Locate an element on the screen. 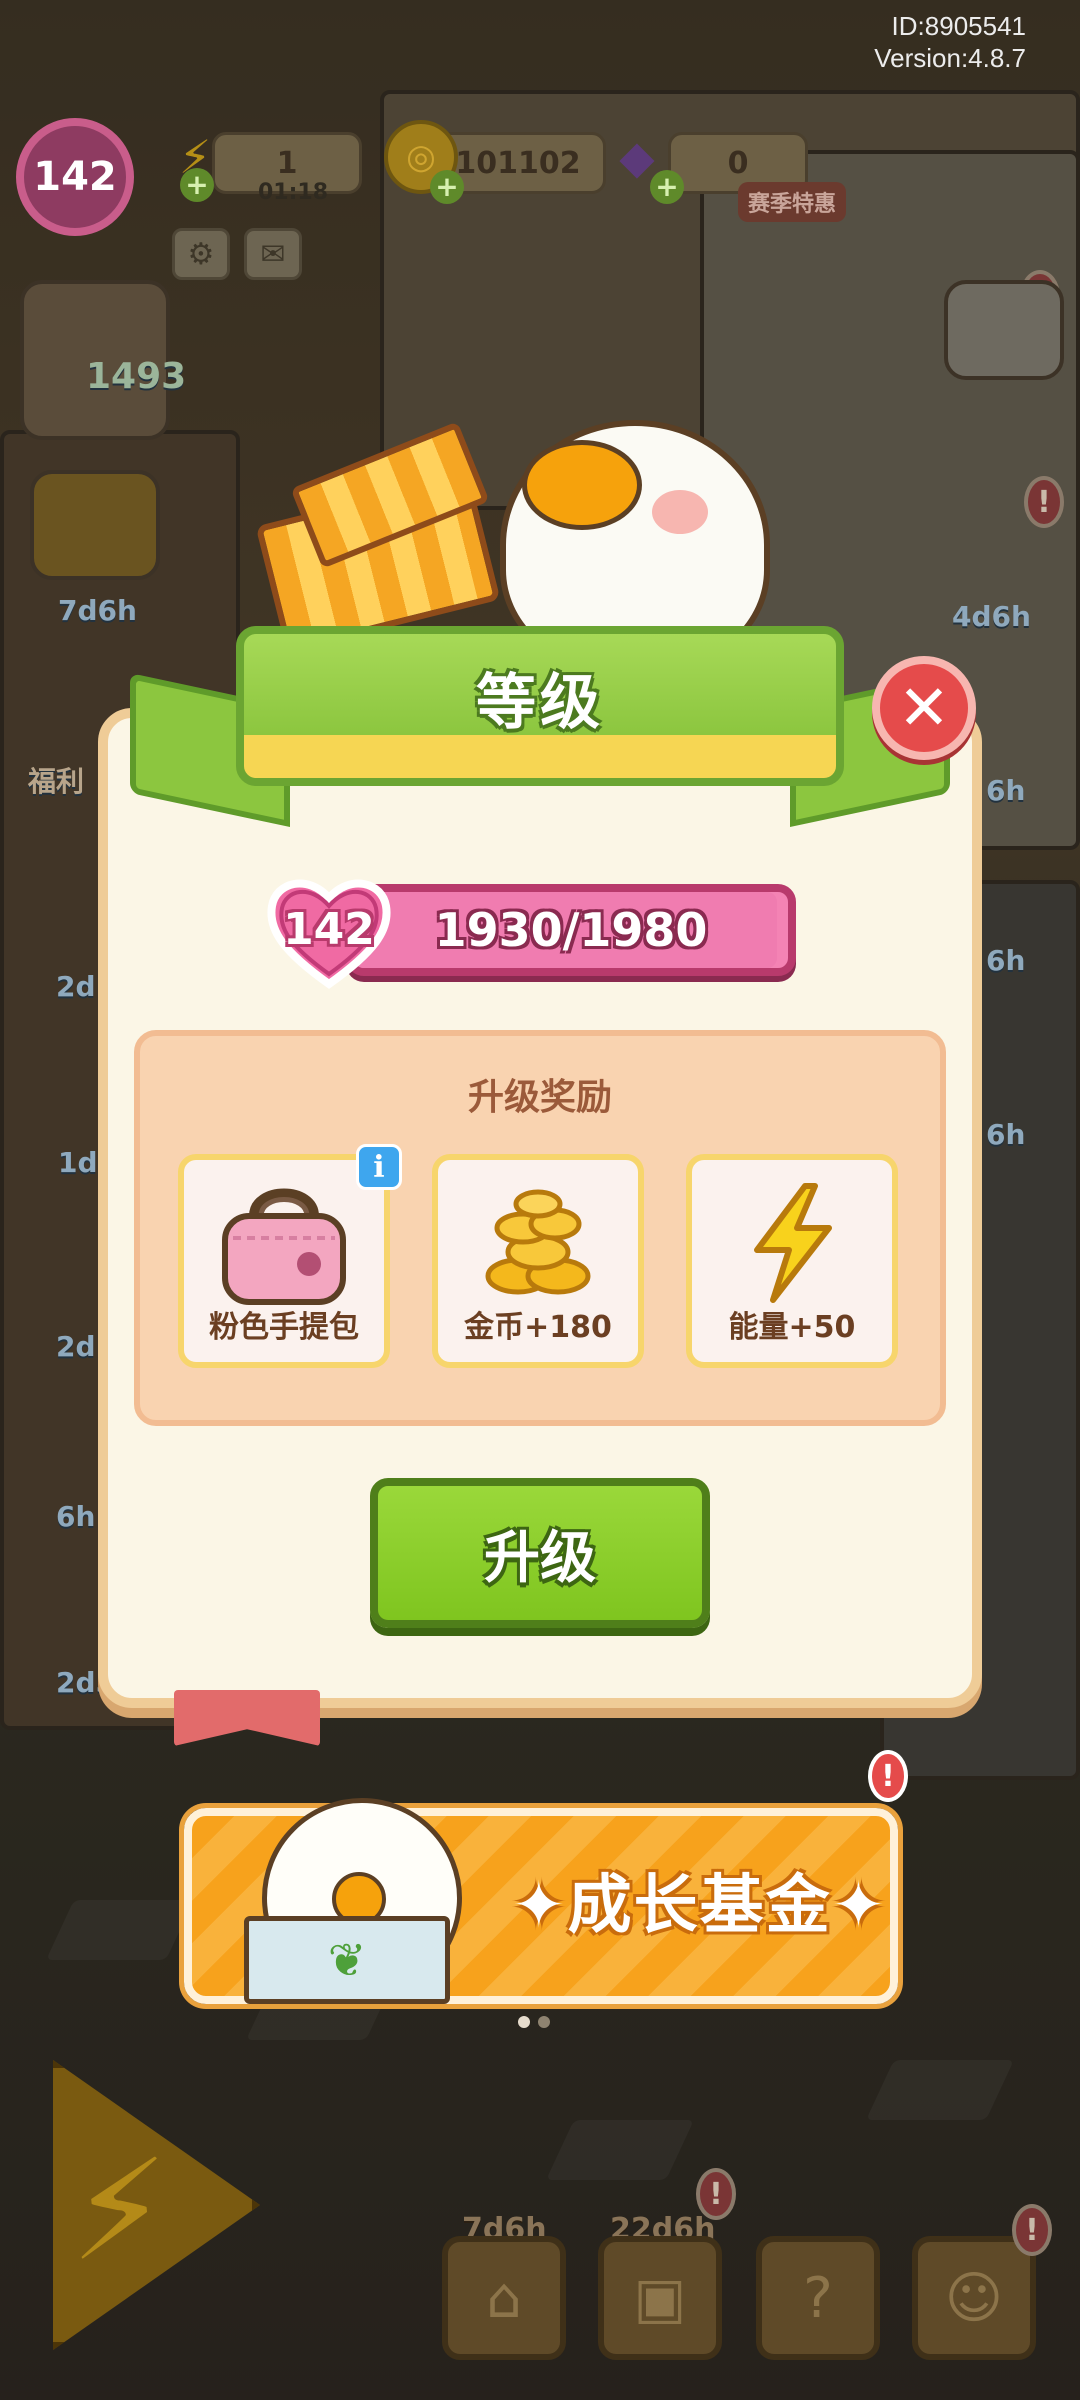 This screenshot has width=1080, height=2400. upgrade-button: 升级 is located at coordinates (540, 1553).